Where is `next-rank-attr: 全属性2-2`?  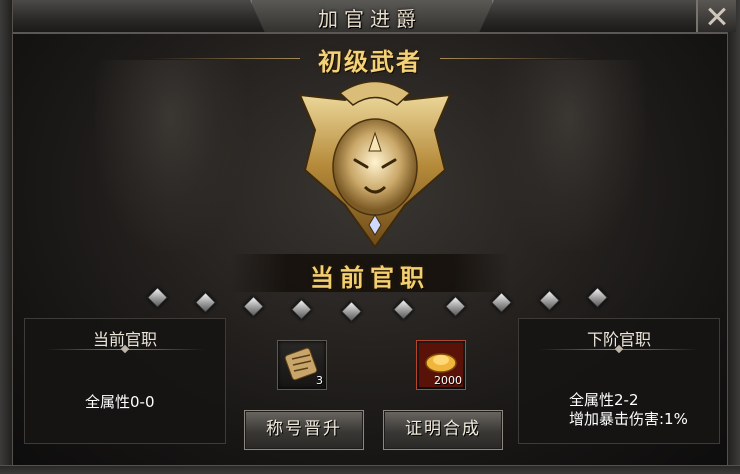 next-rank-attr: 全属性2-2 is located at coordinates (604, 400).